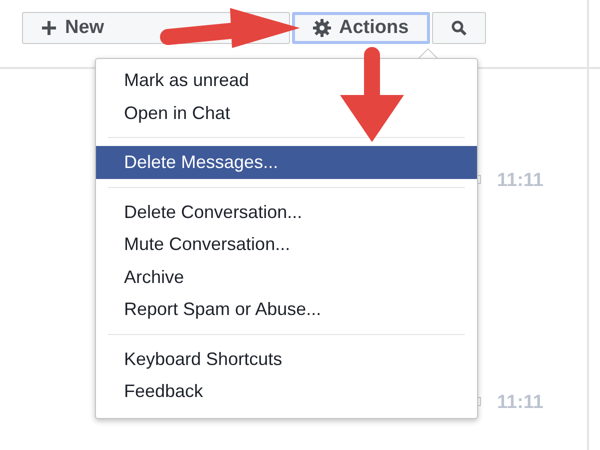  Describe the element at coordinates (286, 80) in the screenshot. I see `menu-item: Mark as unread` at that location.